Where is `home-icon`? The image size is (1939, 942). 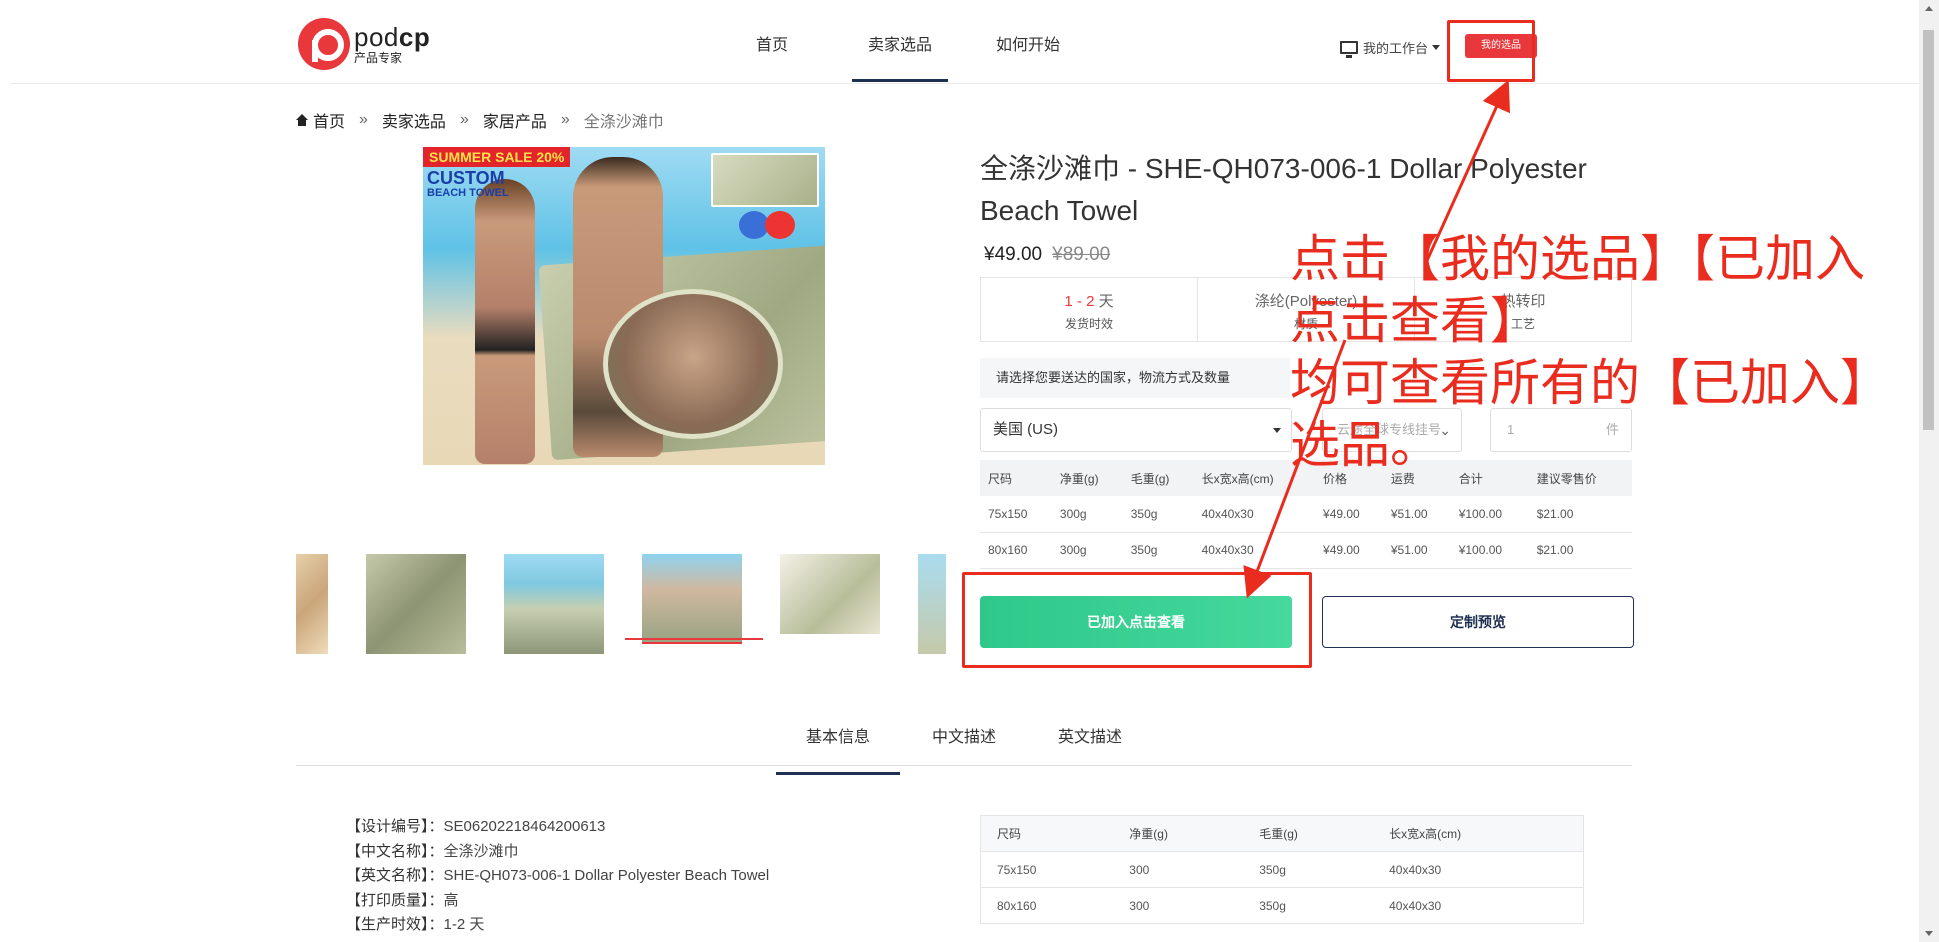 home-icon is located at coordinates (302, 120).